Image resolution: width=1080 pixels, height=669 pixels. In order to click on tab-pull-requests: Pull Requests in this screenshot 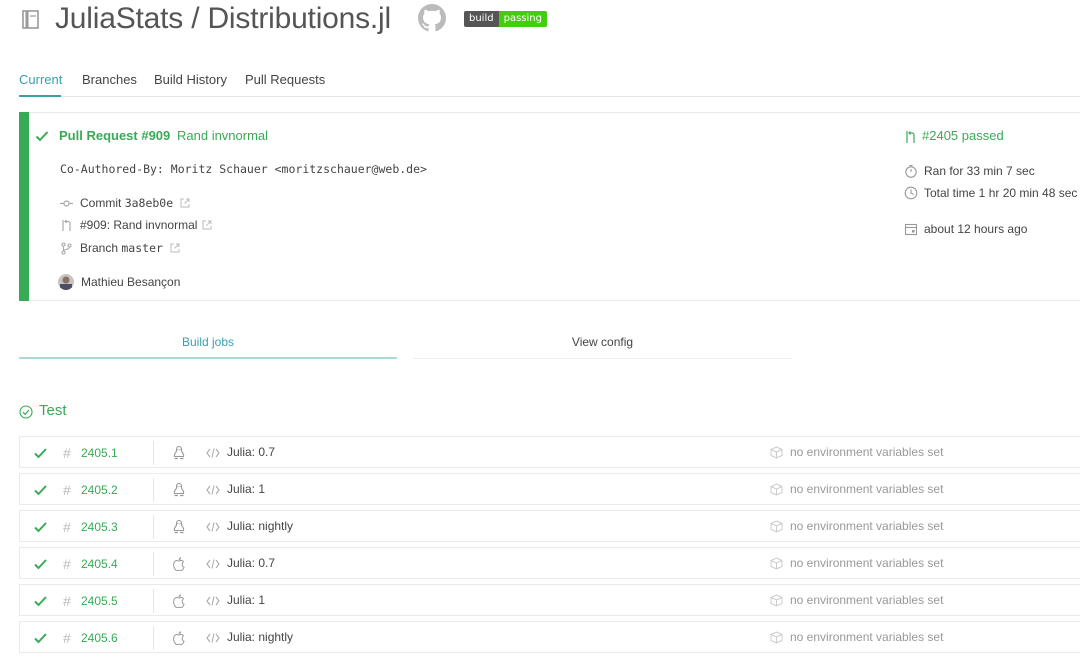, I will do `click(285, 79)`.